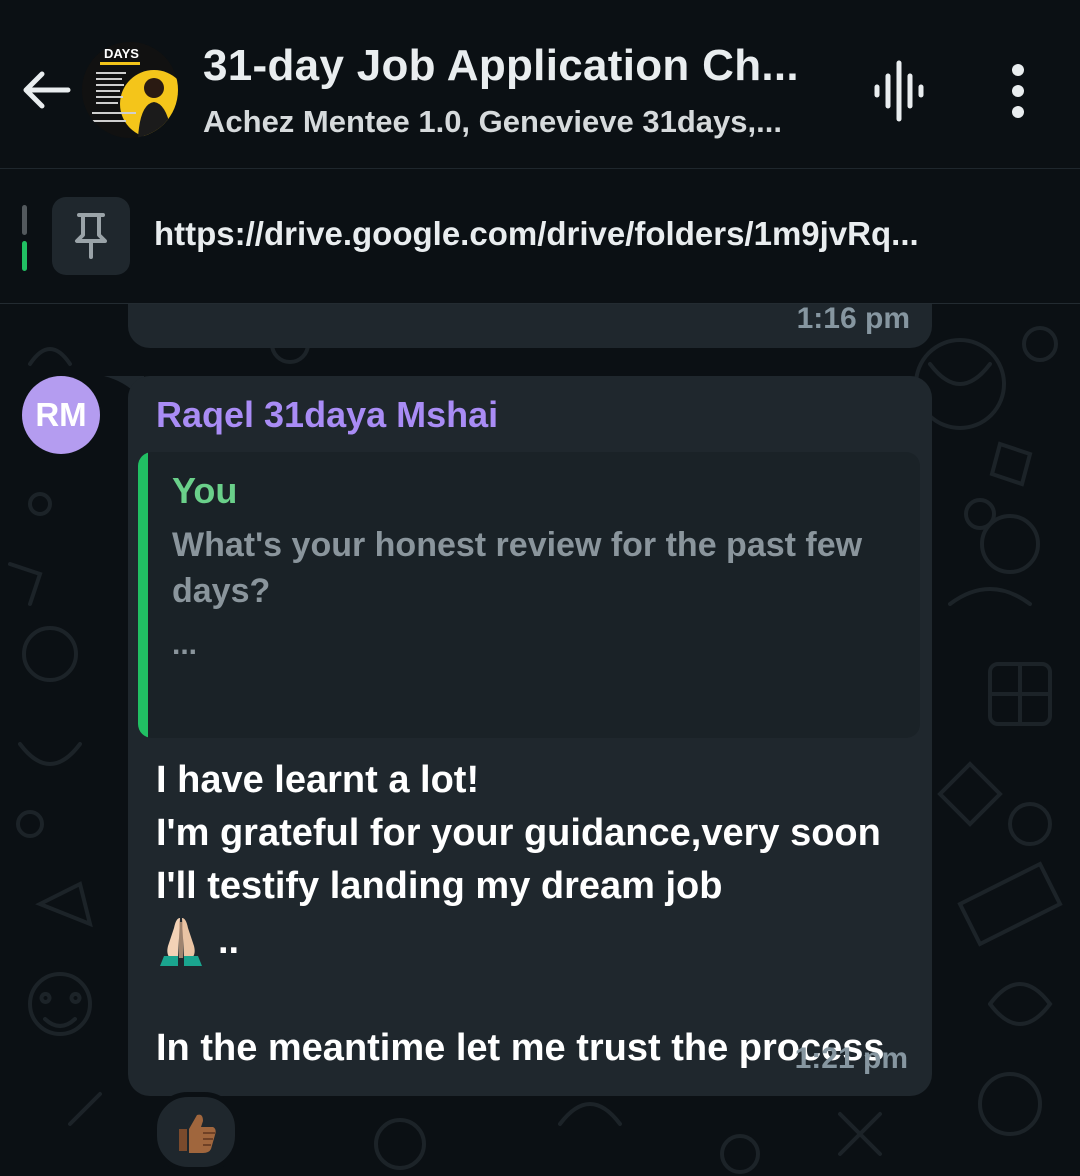  I want to click on previous-message-bubble: 1:16 pm, so click(530, 326).